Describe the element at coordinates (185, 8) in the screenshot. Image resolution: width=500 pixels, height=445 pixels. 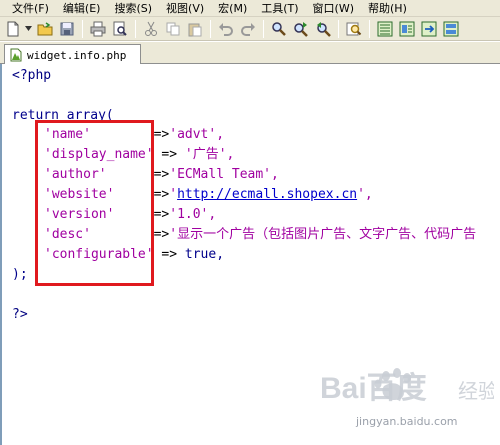
I see `menu-view: 视图(V)` at that location.